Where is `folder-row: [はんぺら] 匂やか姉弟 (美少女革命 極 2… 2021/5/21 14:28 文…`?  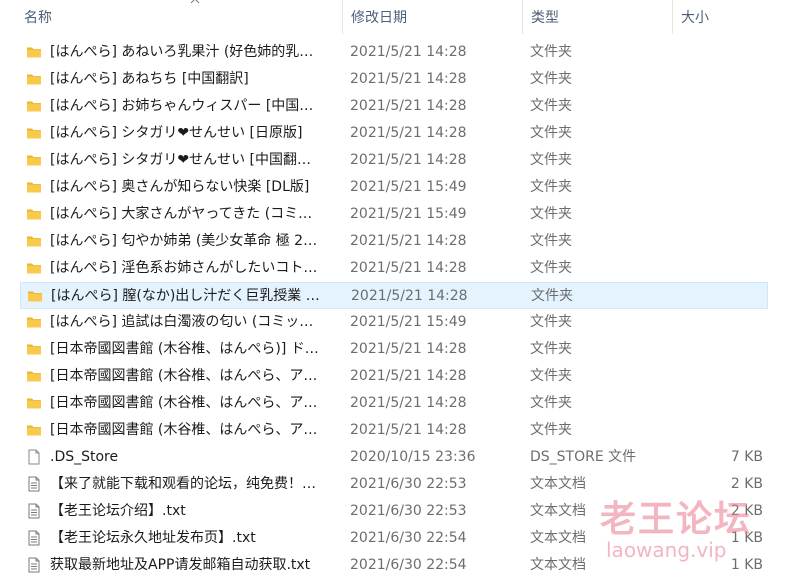 folder-row: [はんぺら] 匂やか姉弟 (美少女革命 極 2… 2021/5/21 14:28 文… is located at coordinates (394, 241).